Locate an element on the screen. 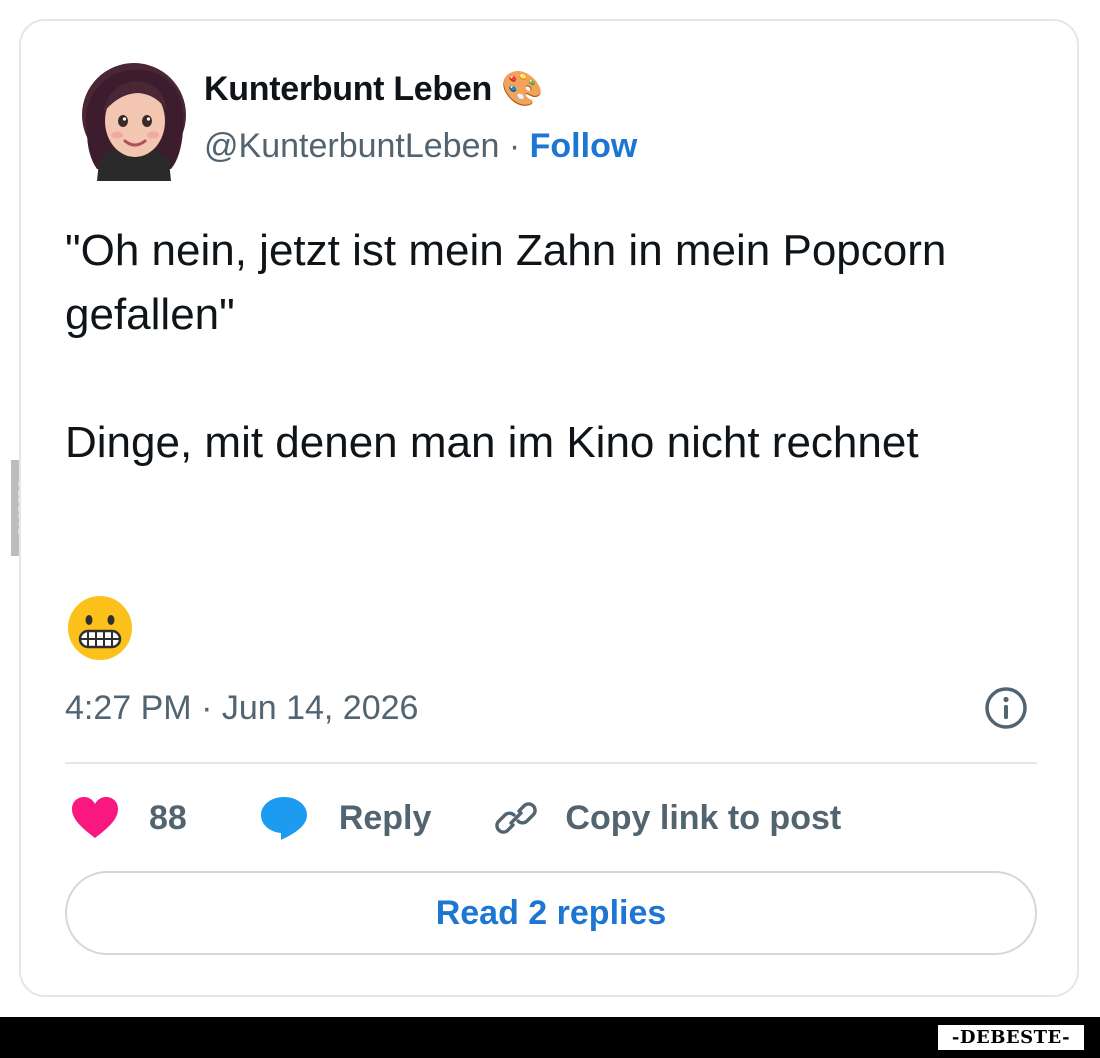 This screenshot has height=1058, width=1100. heart-icon is located at coordinates (95, 817).